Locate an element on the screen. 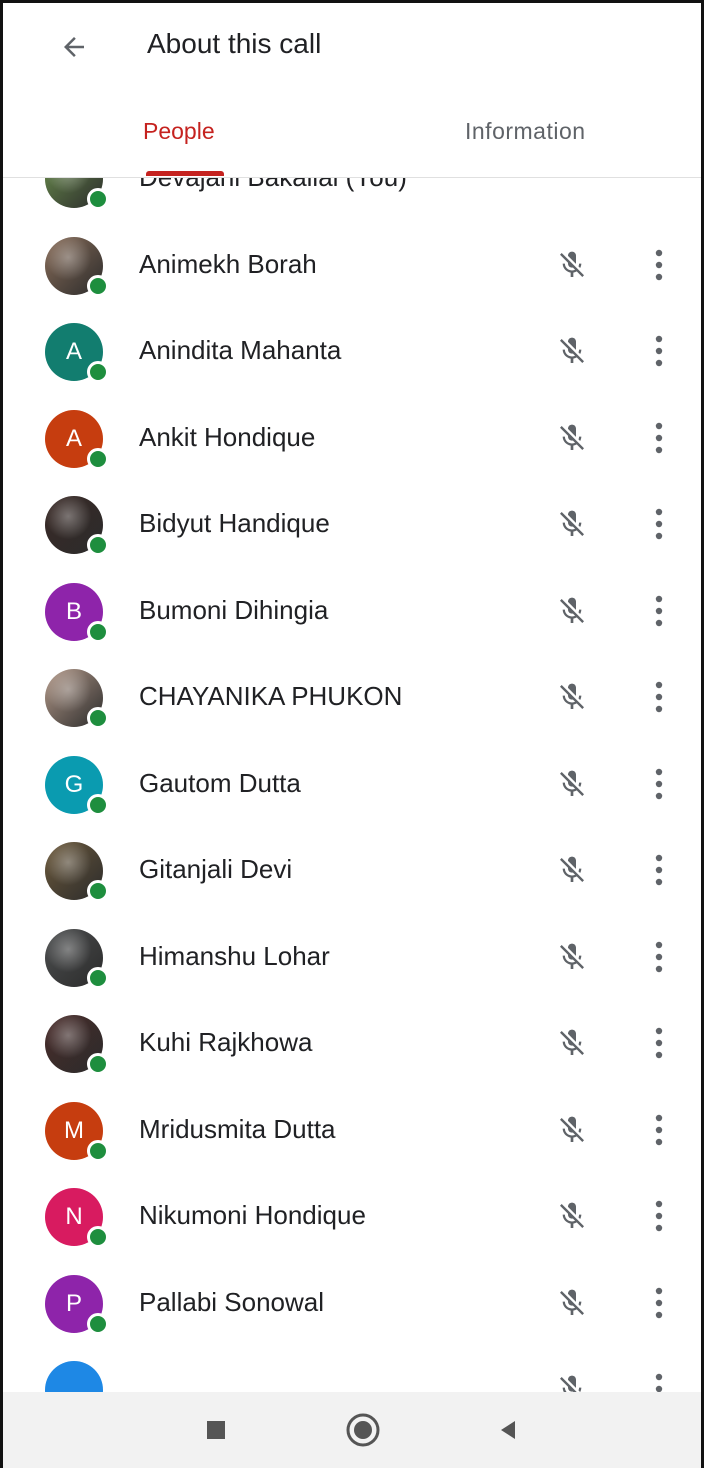  participant-row: Kuhi Rajkhowa is located at coordinates (352, 1044).